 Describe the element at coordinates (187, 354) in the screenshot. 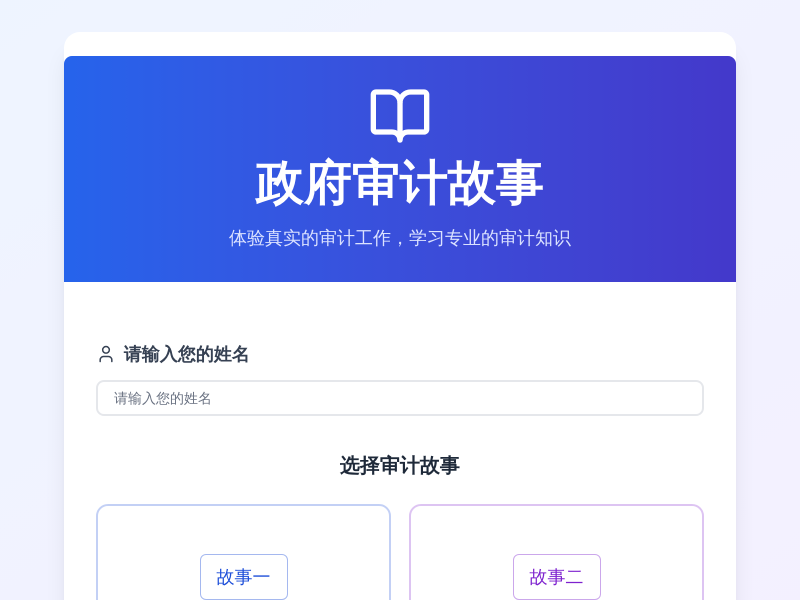

I see `name-label: 请输入您的姓名` at that location.